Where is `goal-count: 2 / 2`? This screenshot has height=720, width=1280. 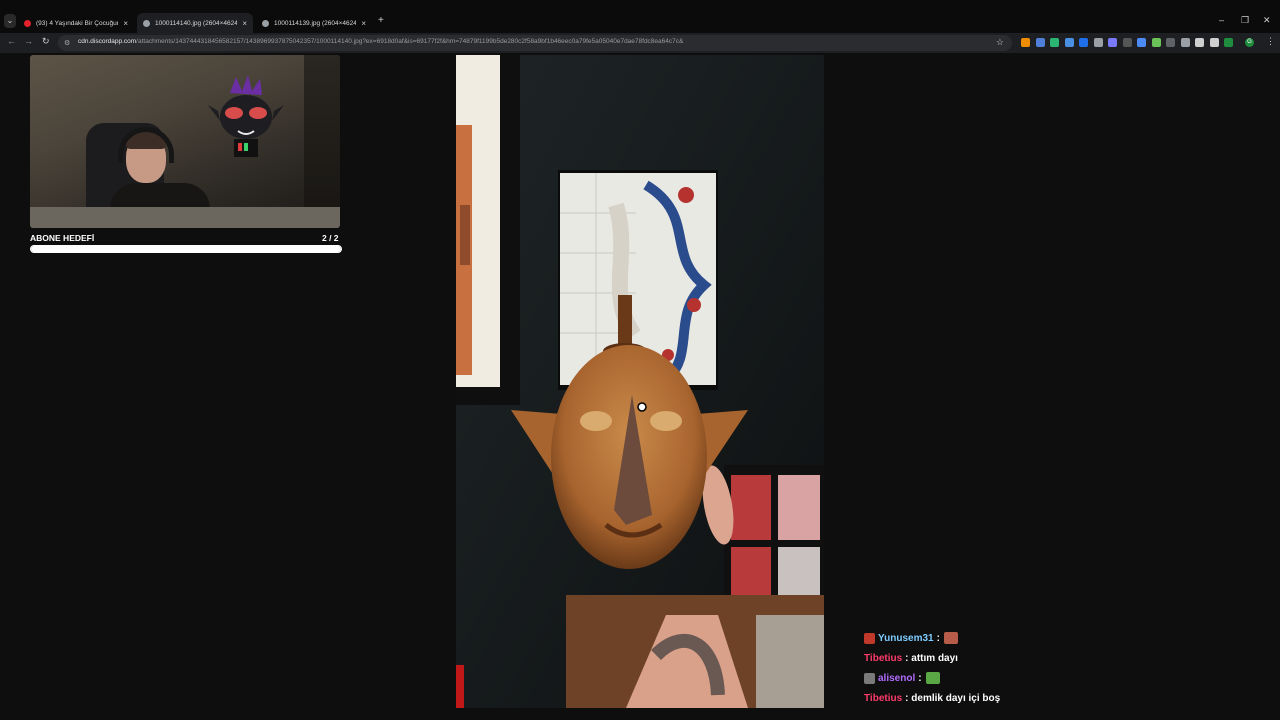 goal-count: 2 / 2 is located at coordinates (330, 238).